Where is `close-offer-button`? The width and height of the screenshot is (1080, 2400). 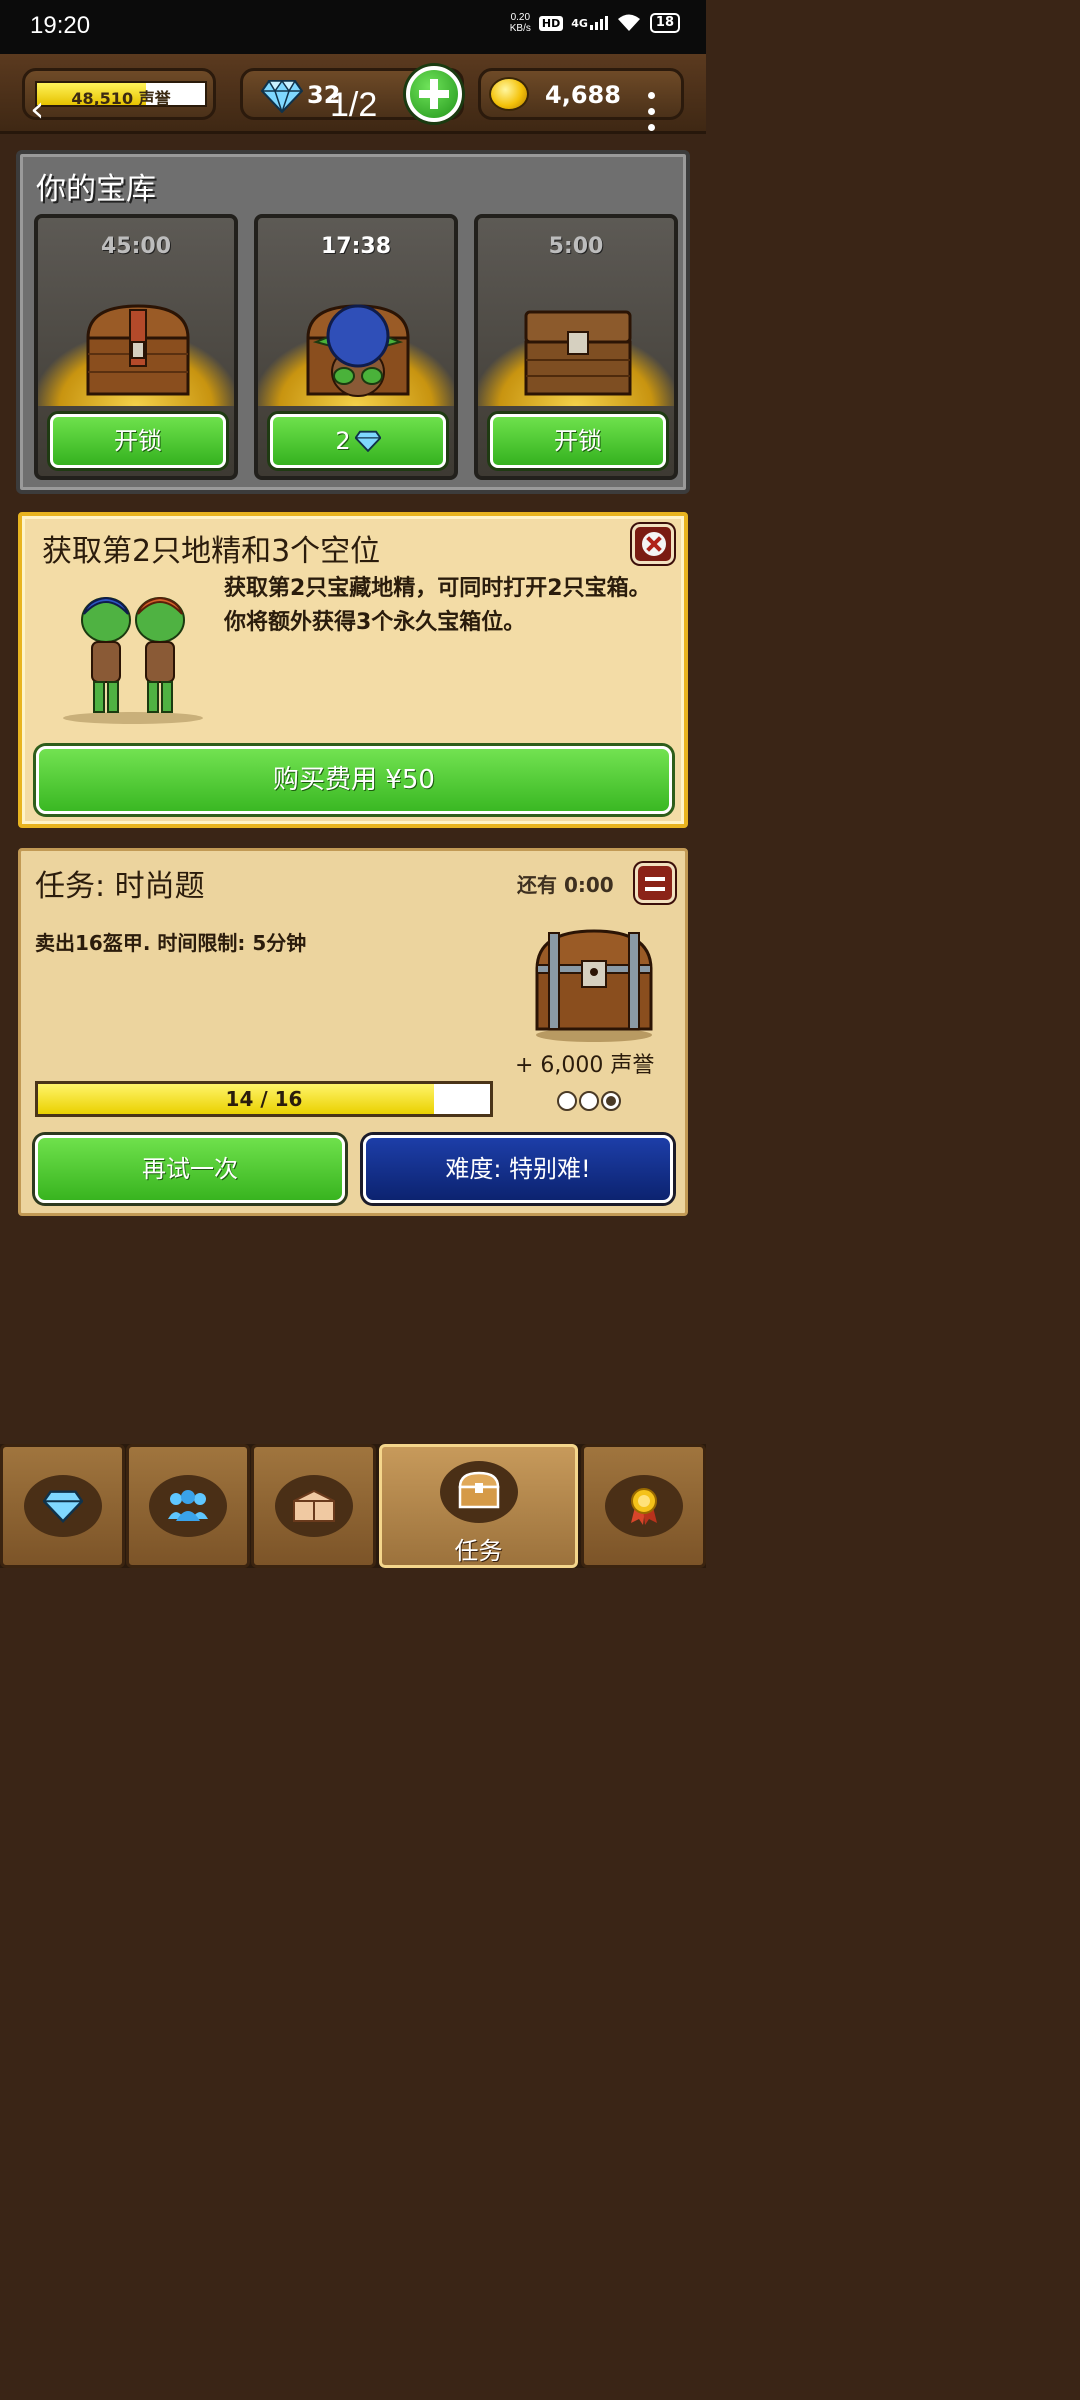 close-offer-button is located at coordinates (653, 544).